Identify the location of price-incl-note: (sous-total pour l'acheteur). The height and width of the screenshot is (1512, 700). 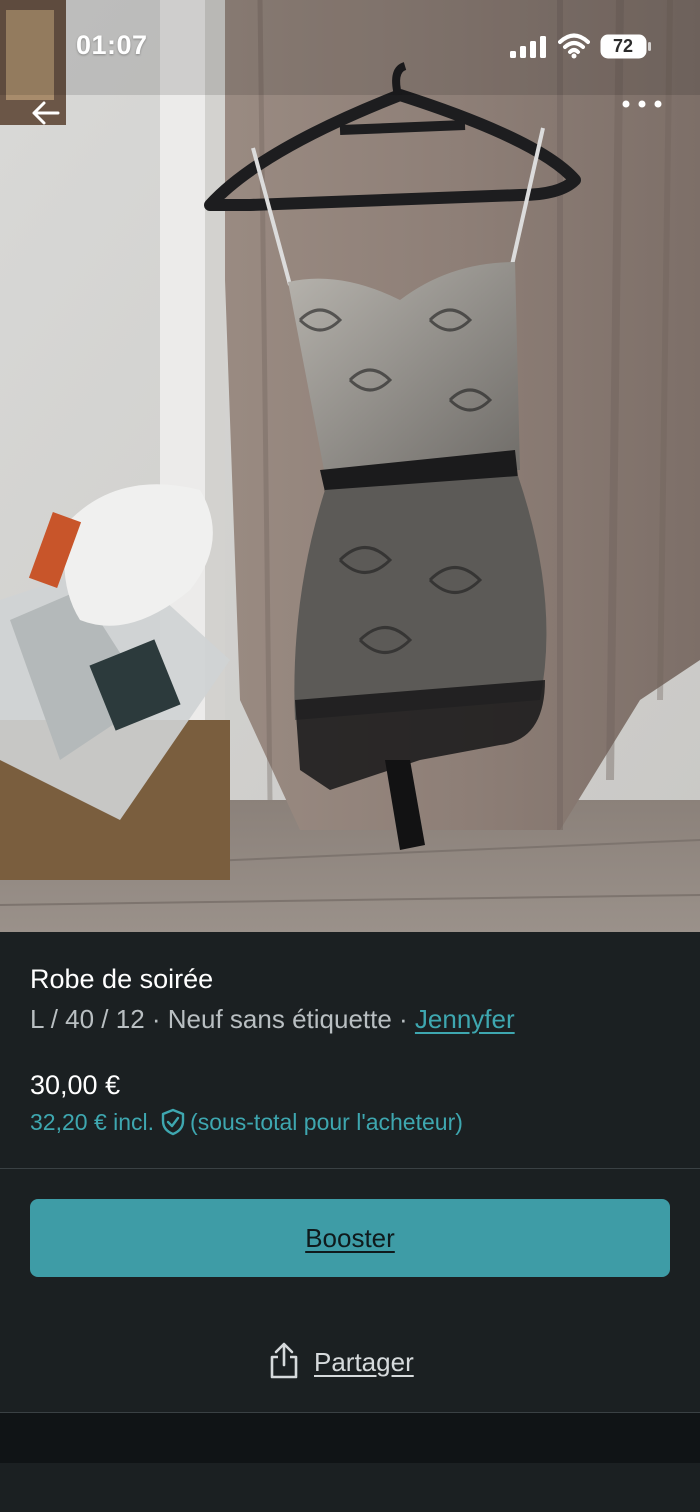
(326, 1121).